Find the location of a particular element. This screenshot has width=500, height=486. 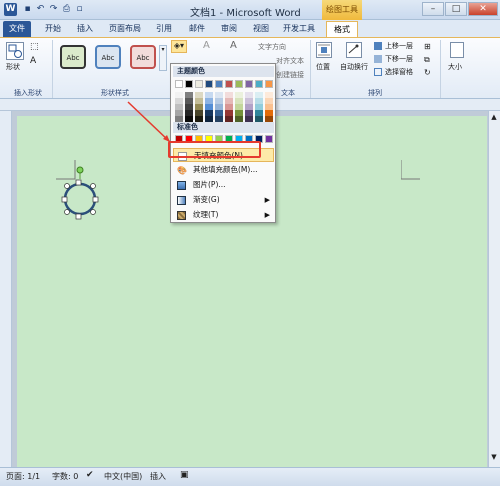

tab-home: 开始 is located at coordinates (53, 29).